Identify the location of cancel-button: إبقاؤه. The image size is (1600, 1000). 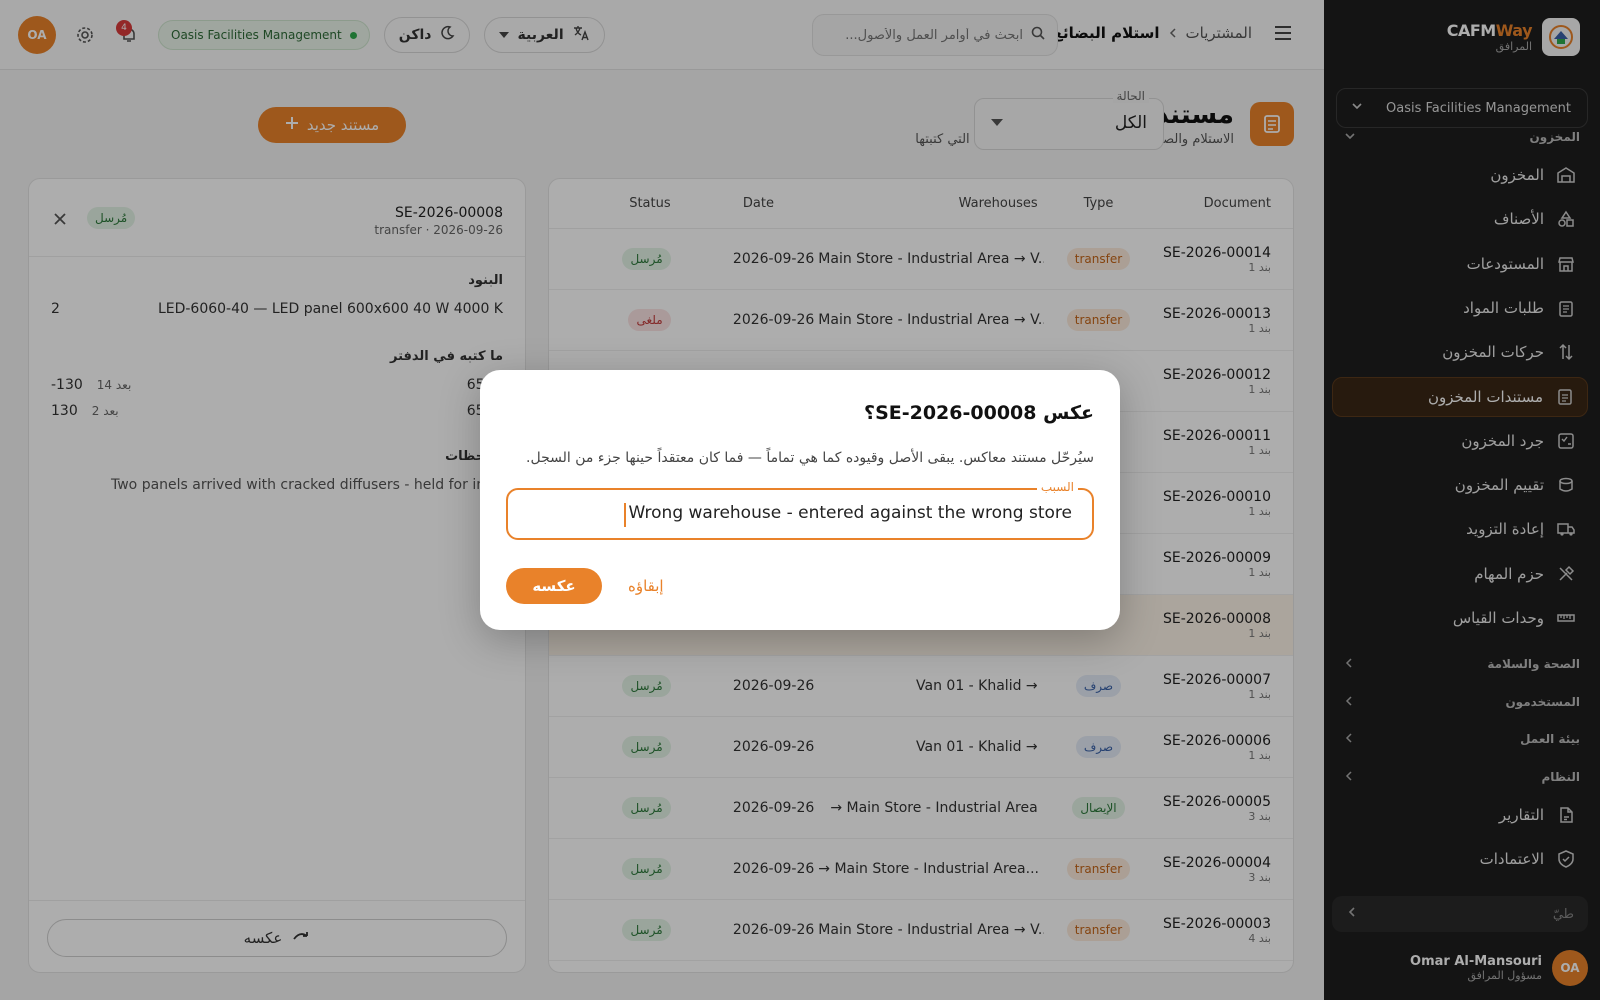
(646, 586).